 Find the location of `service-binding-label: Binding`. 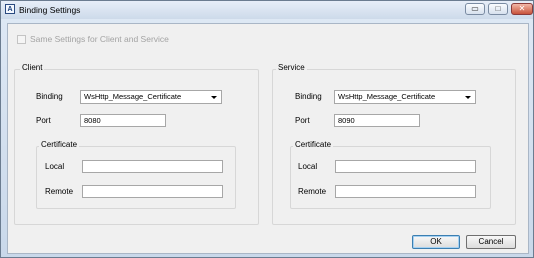

service-binding-label: Binding is located at coordinates (308, 96).